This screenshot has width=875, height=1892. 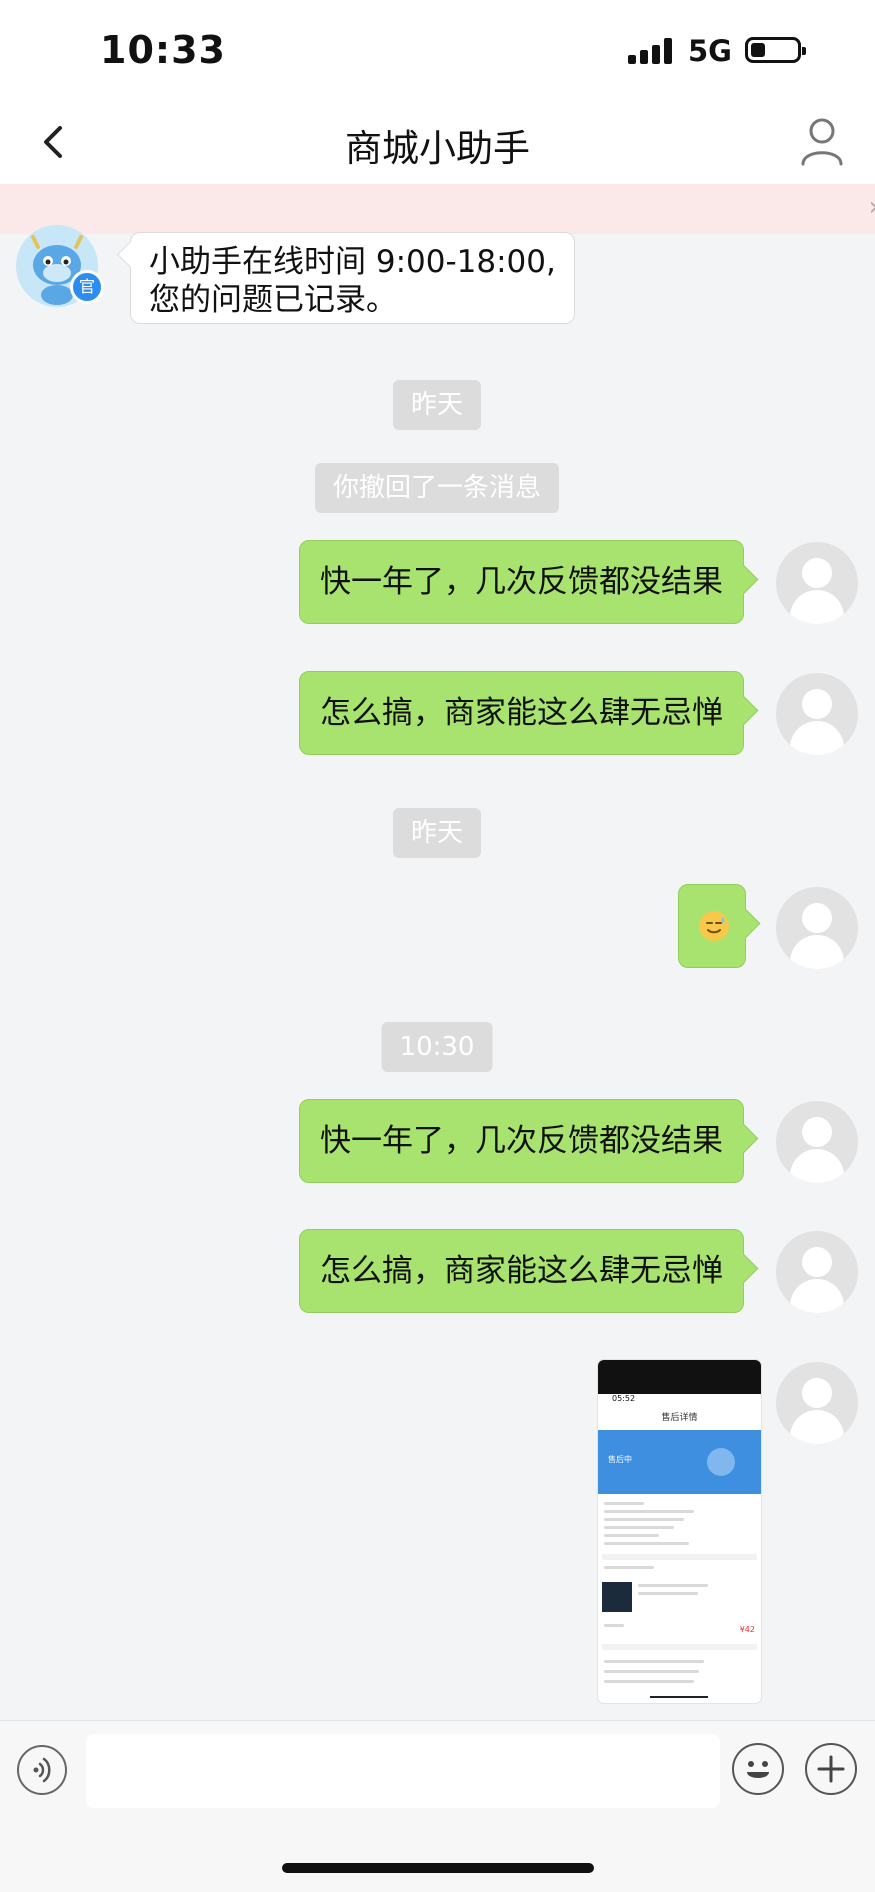 I want to click on emoji-icon, so click(x=758, y=1769).